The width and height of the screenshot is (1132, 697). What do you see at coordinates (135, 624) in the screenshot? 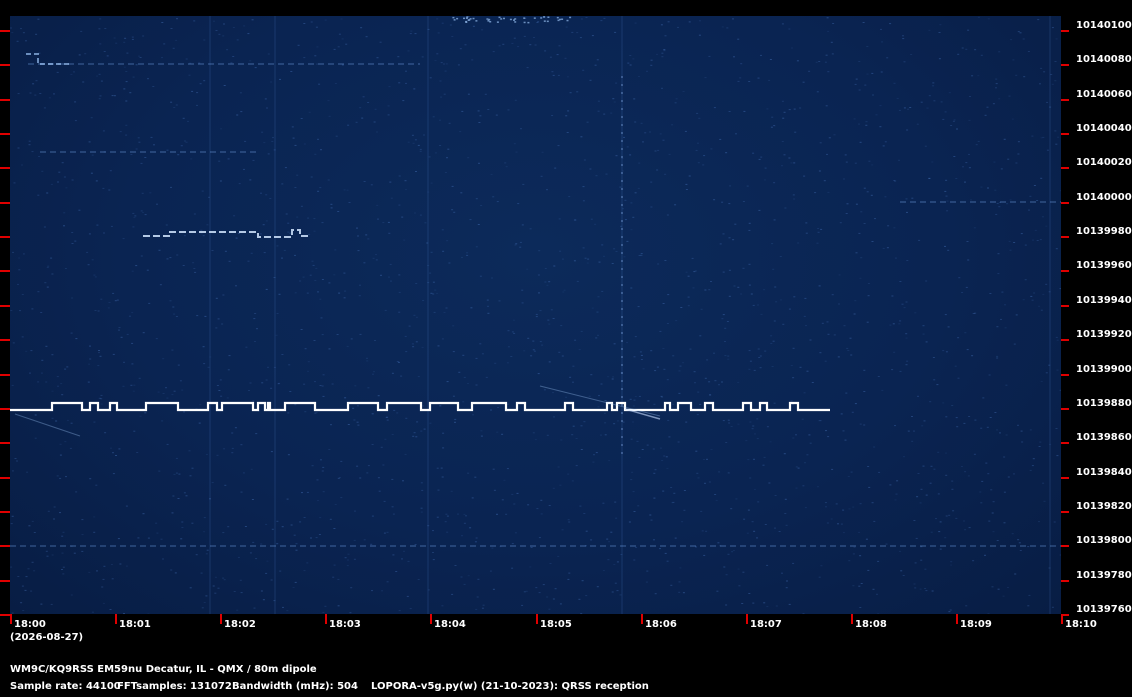
I see `time-label: 18:01` at bounding box center [135, 624].